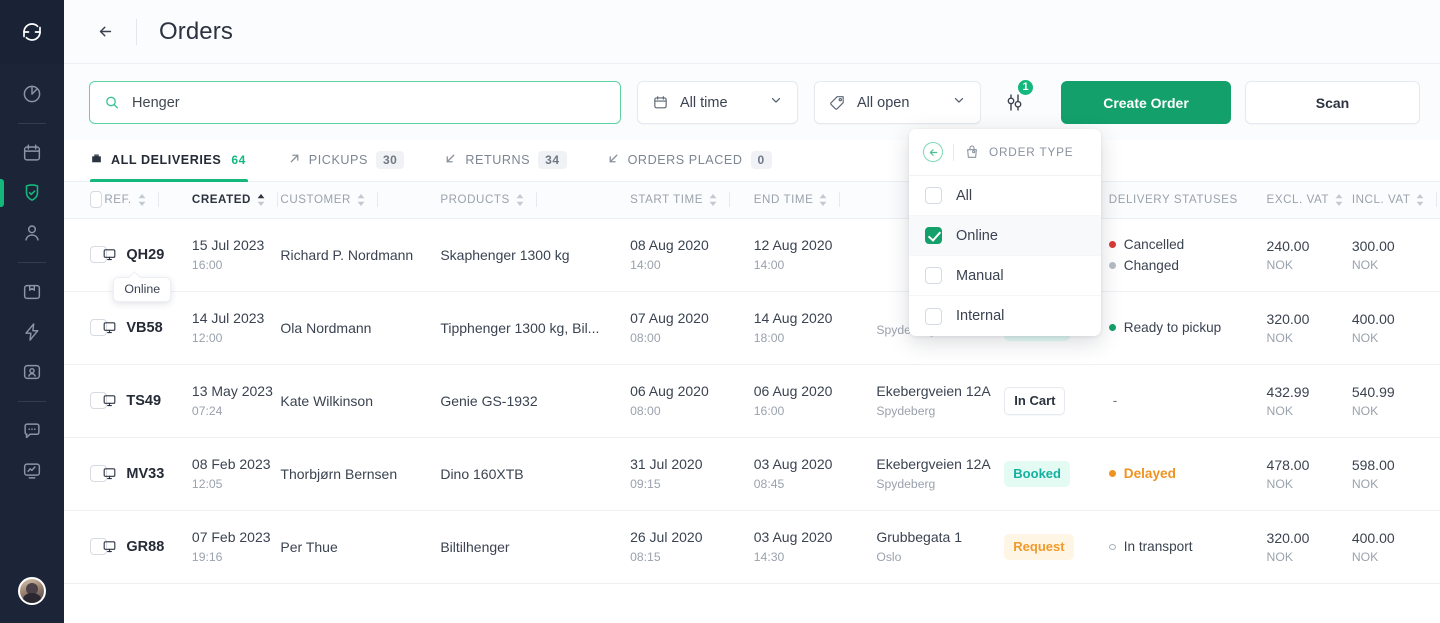 The height and width of the screenshot is (623, 1440). Describe the element at coordinates (178, 160) in the screenshot. I see `tab-all-deliveries: ALL DELIVERIES 64` at that location.